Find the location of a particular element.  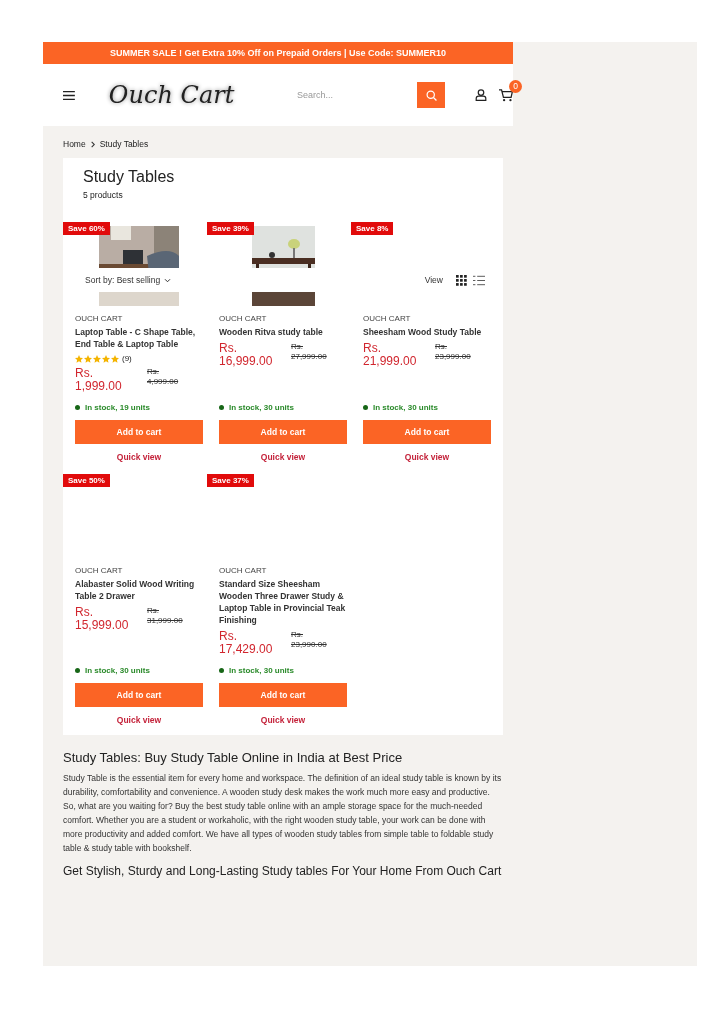

compare-price: Rs. 23,990.00 is located at coordinates (309, 640).